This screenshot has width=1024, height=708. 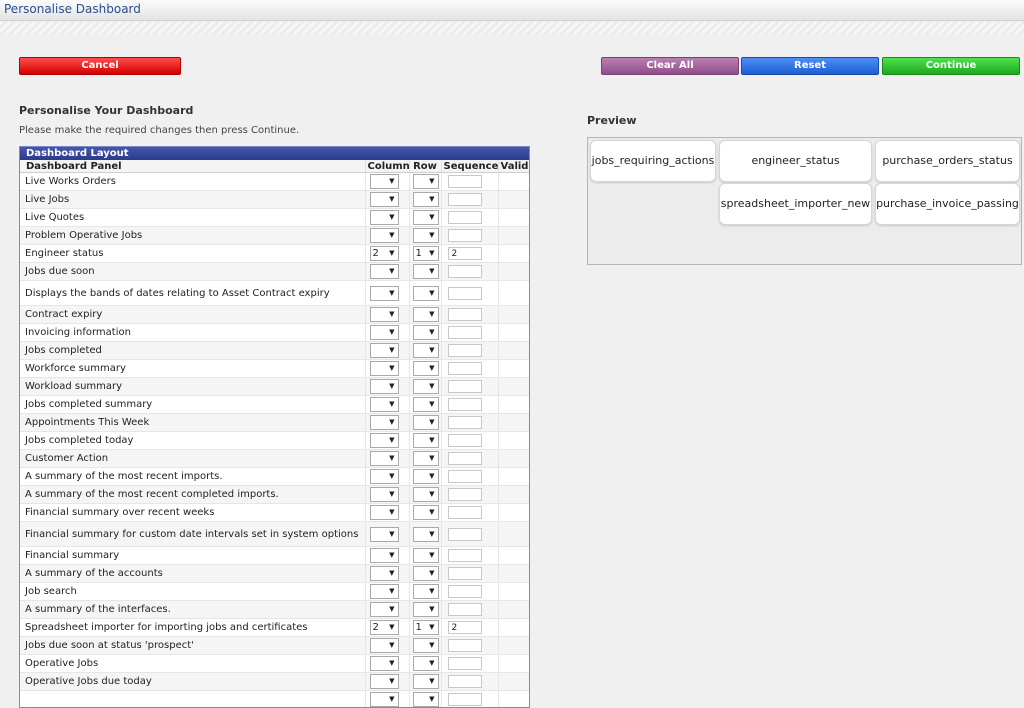 What do you see at coordinates (951, 66) in the screenshot?
I see `continue-button: Continue` at bounding box center [951, 66].